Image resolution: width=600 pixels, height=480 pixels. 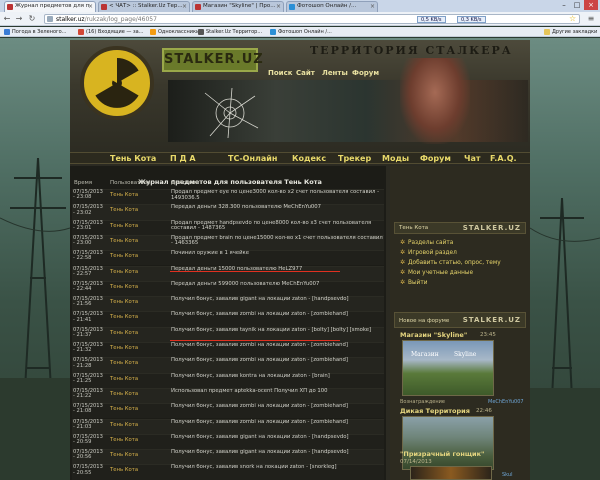 I want to click on row-timestamp: 07/15/2013- 20:55, so click(x=90, y=470).